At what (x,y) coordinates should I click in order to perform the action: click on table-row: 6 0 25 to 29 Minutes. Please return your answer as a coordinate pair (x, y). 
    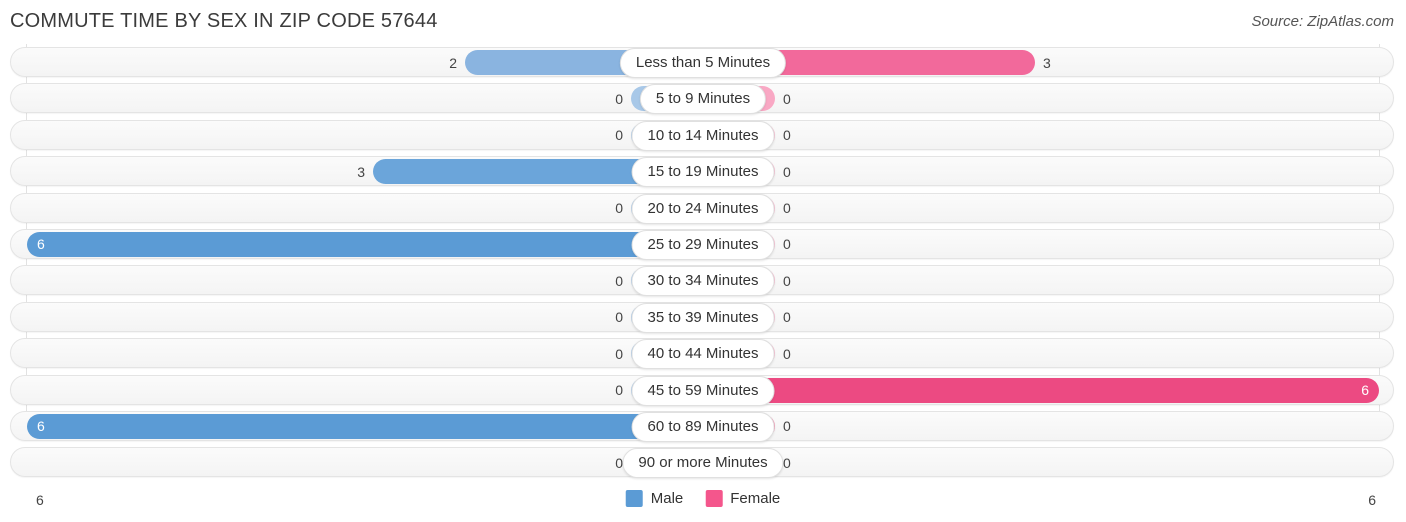
    Looking at the image, I should click on (703, 244).